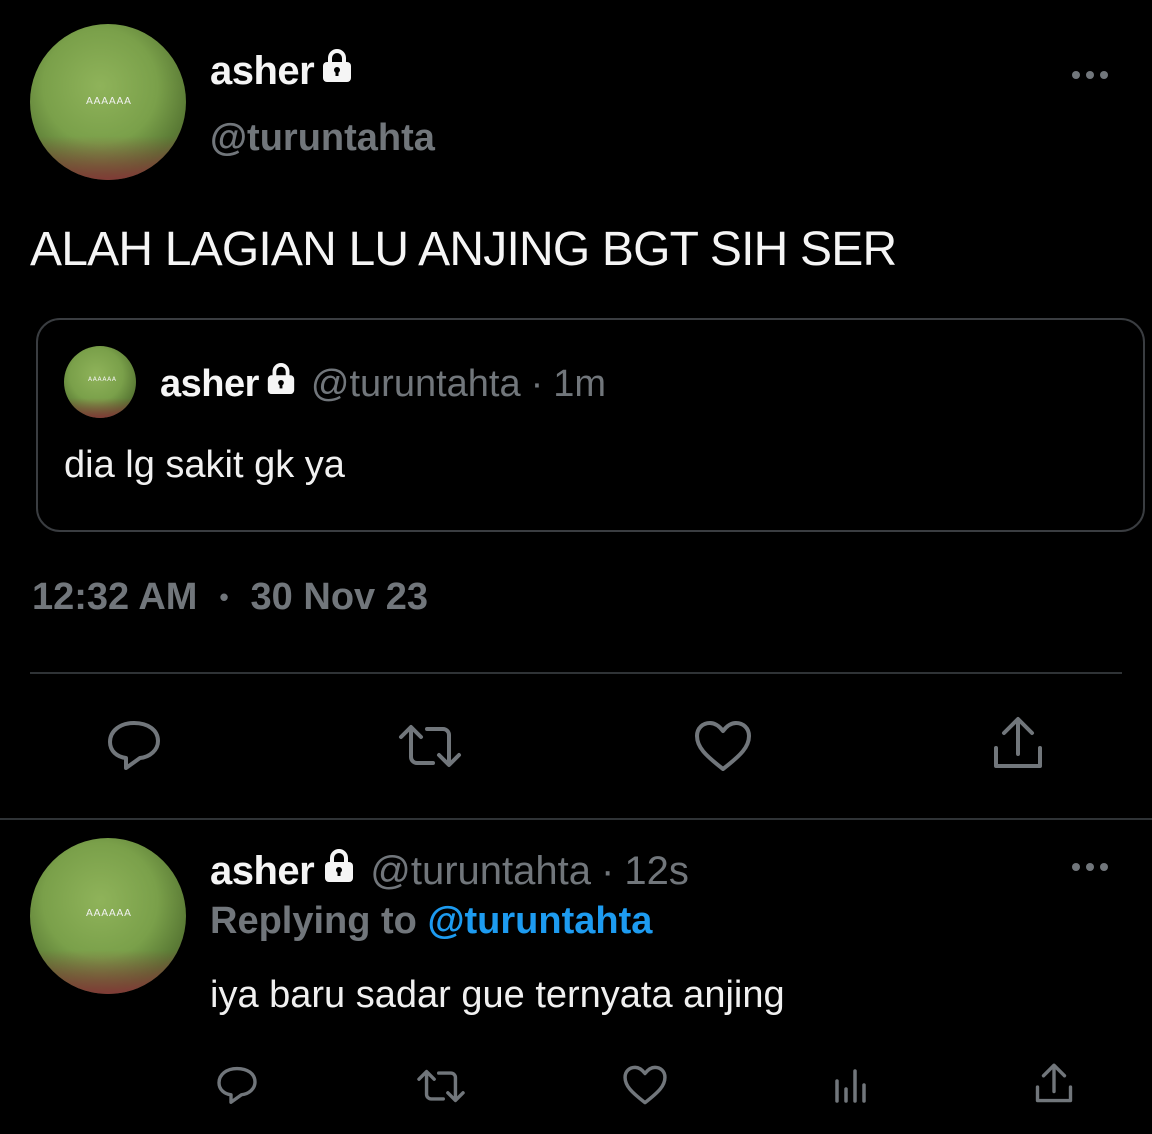  What do you see at coordinates (322, 138) in the screenshot?
I see `author-handle: @turuntahta` at bounding box center [322, 138].